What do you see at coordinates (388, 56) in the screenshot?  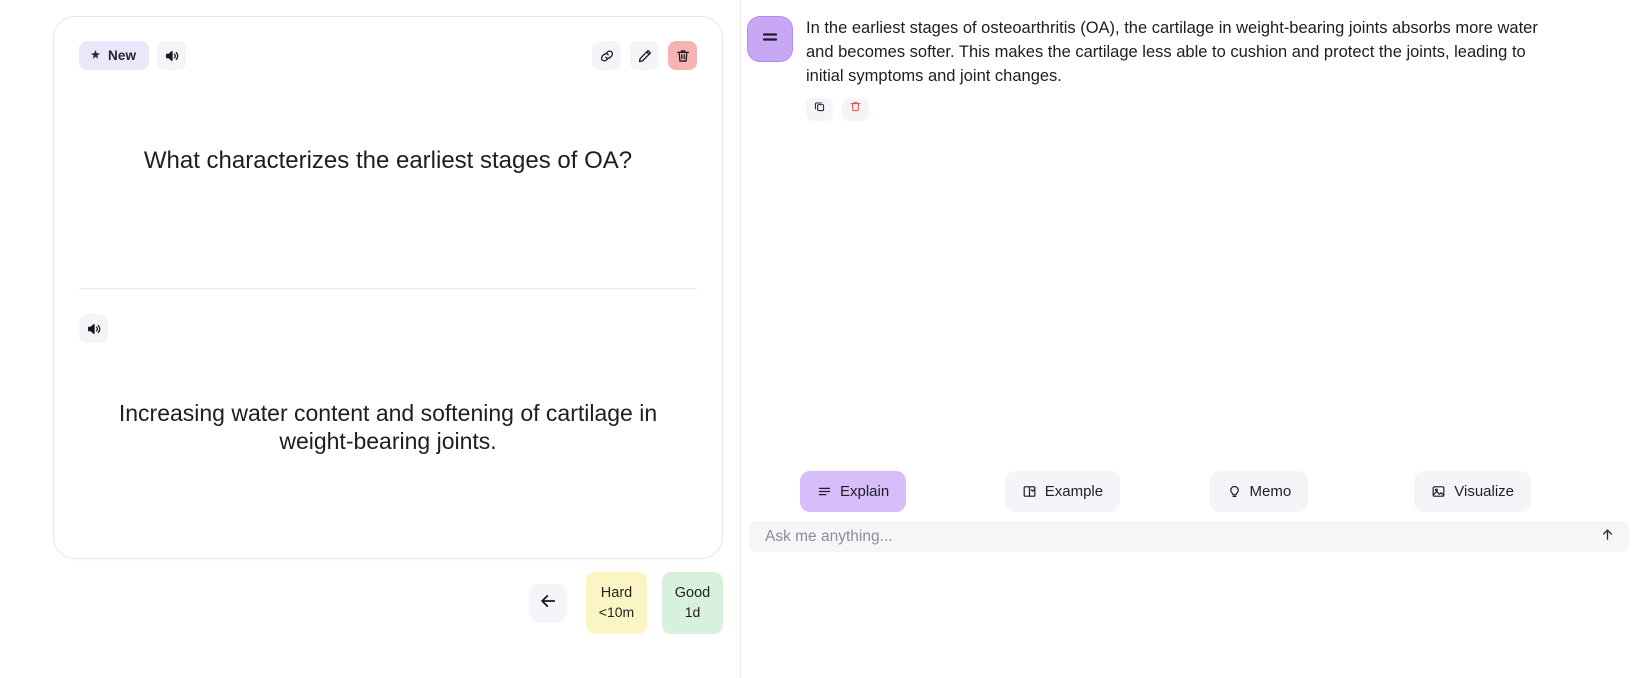 I see `flashcard-toolbar: New` at bounding box center [388, 56].